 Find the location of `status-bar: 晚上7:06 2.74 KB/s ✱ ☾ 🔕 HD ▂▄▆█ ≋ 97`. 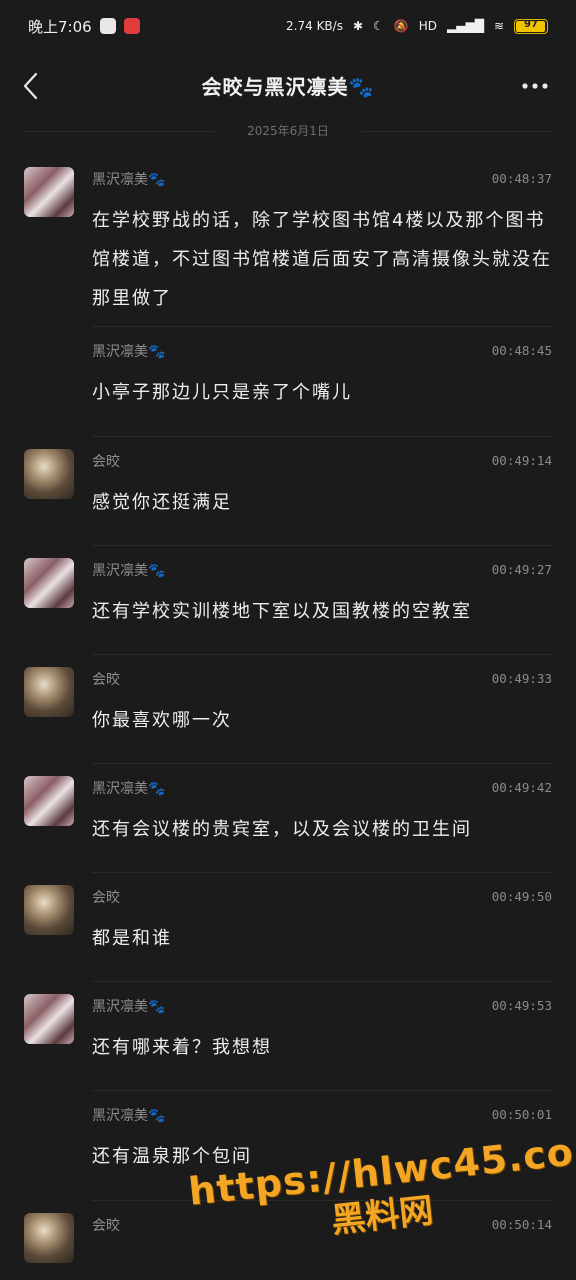

status-bar: 晚上7:06 2.74 KB/s ✱ ☾ 🔕 HD ▂▄▆█ ≋ 97 is located at coordinates (288, 26).